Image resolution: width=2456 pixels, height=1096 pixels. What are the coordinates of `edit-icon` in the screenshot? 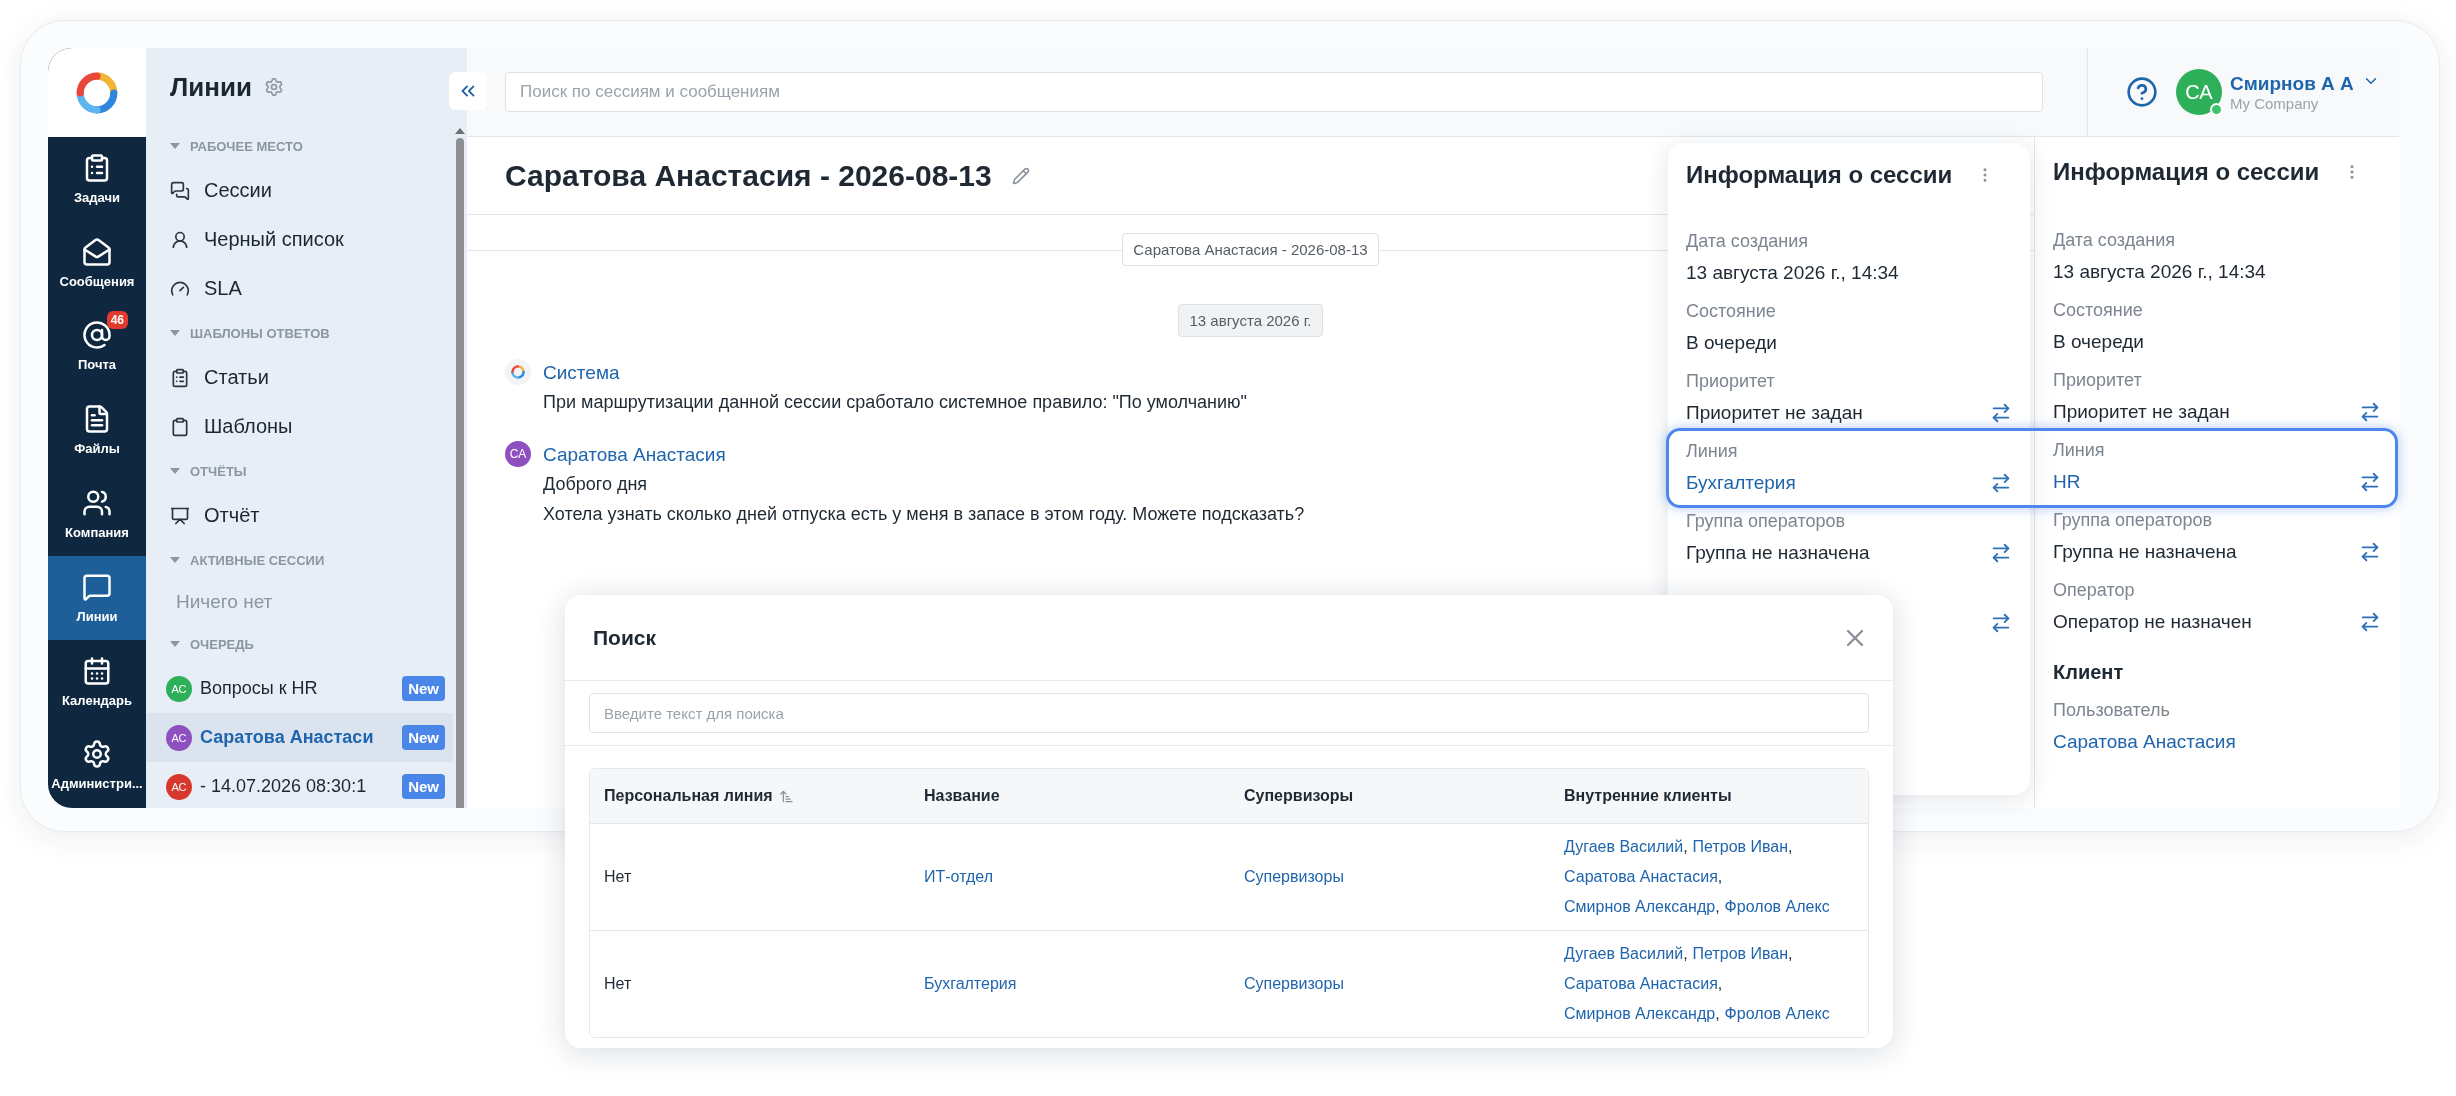 It's located at (1020, 175).